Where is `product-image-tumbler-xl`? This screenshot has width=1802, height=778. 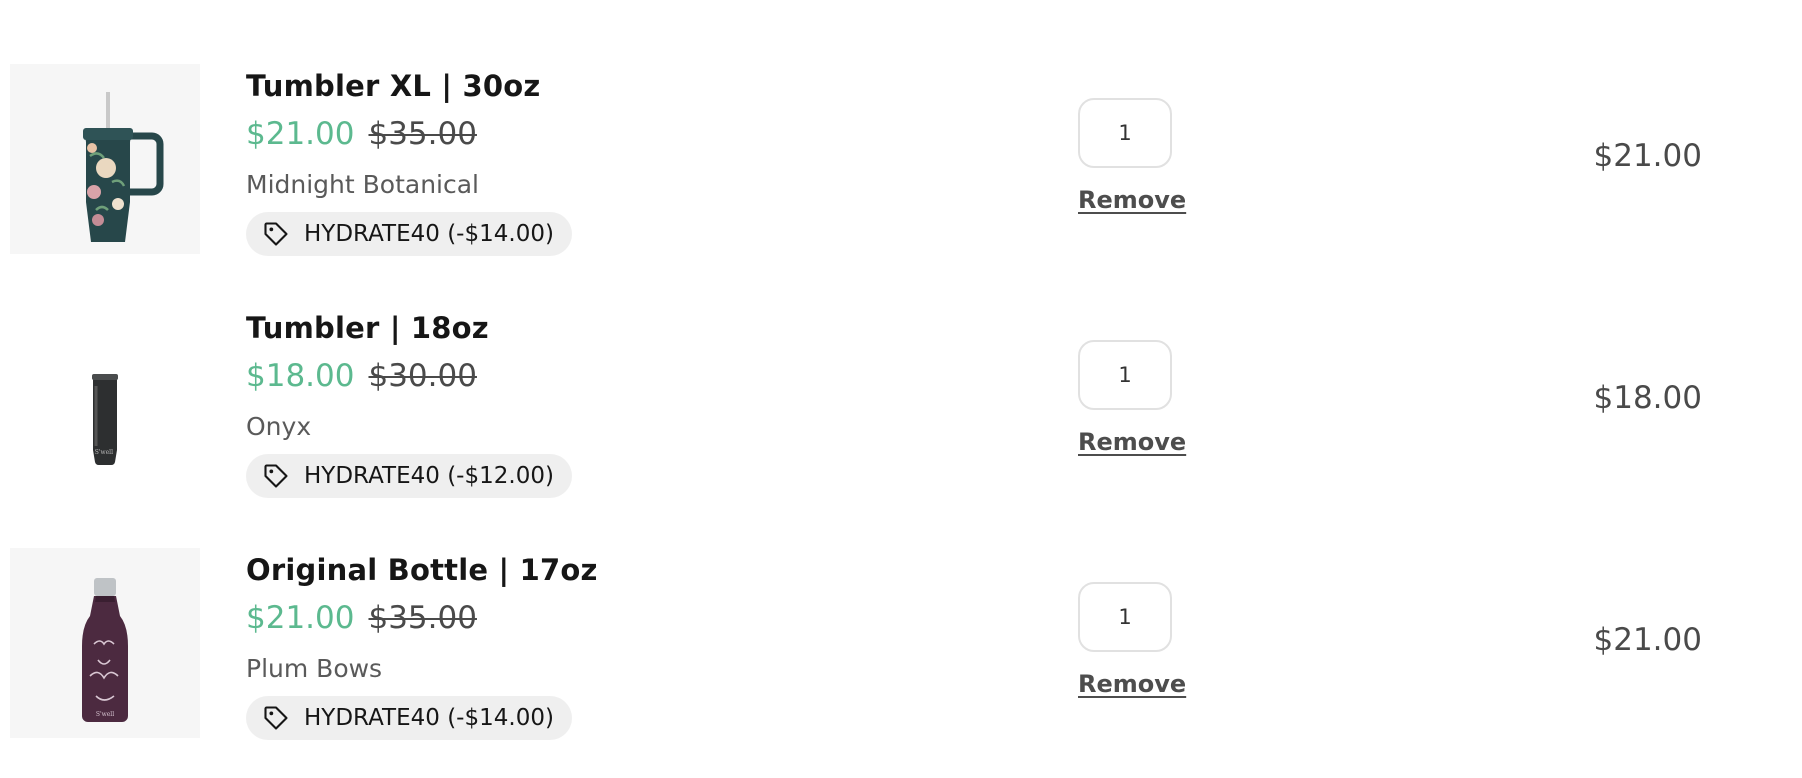
product-image-tumbler-xl is located at coordinates (105, 159).